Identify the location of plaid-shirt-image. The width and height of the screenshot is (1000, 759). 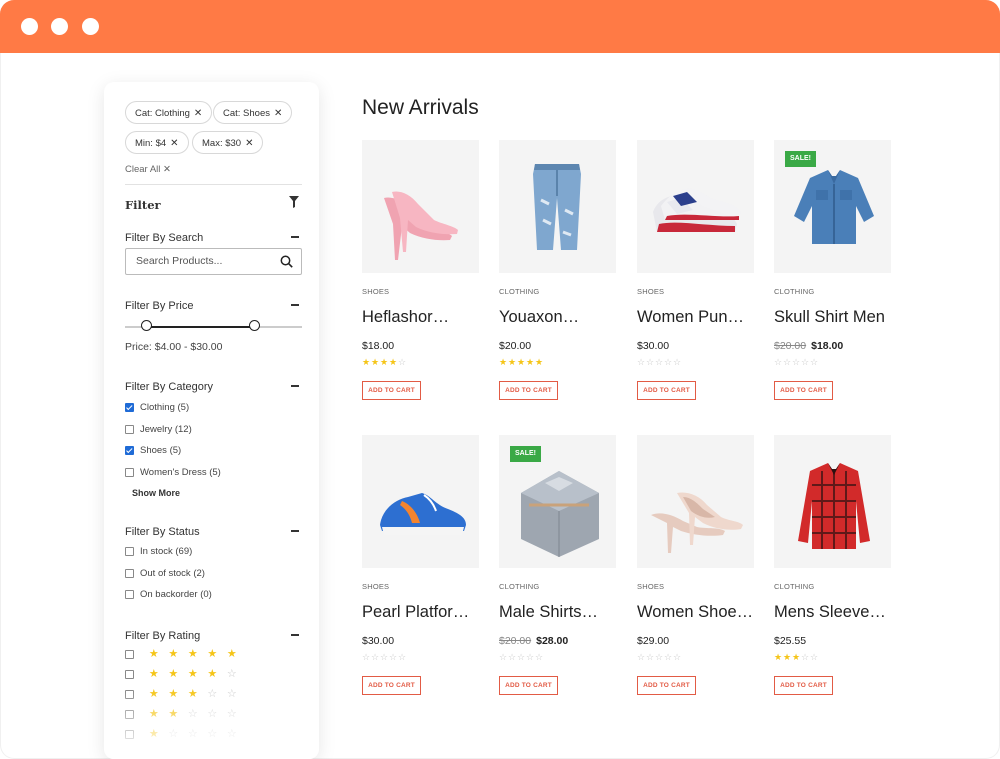
(834, 506).